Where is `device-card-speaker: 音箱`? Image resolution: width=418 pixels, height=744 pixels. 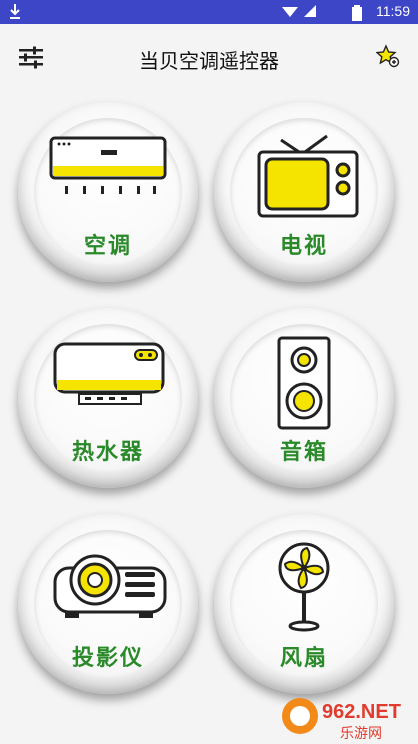 device-card-speaker: 音箱 is located at coordinates (304, 398).